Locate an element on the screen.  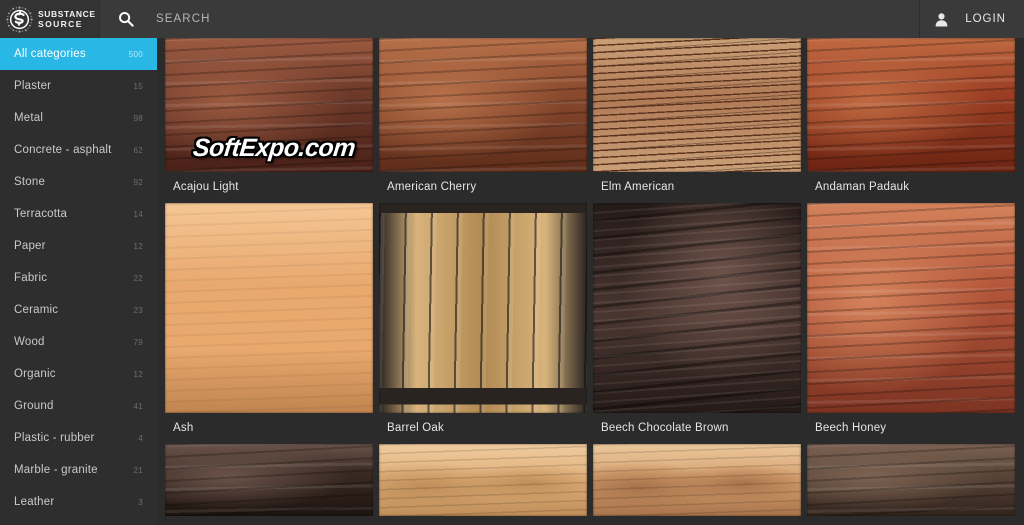
top-header: SUBSTANCE SOURCE SEARCH LOGIN is located at coordinates (512, 19).